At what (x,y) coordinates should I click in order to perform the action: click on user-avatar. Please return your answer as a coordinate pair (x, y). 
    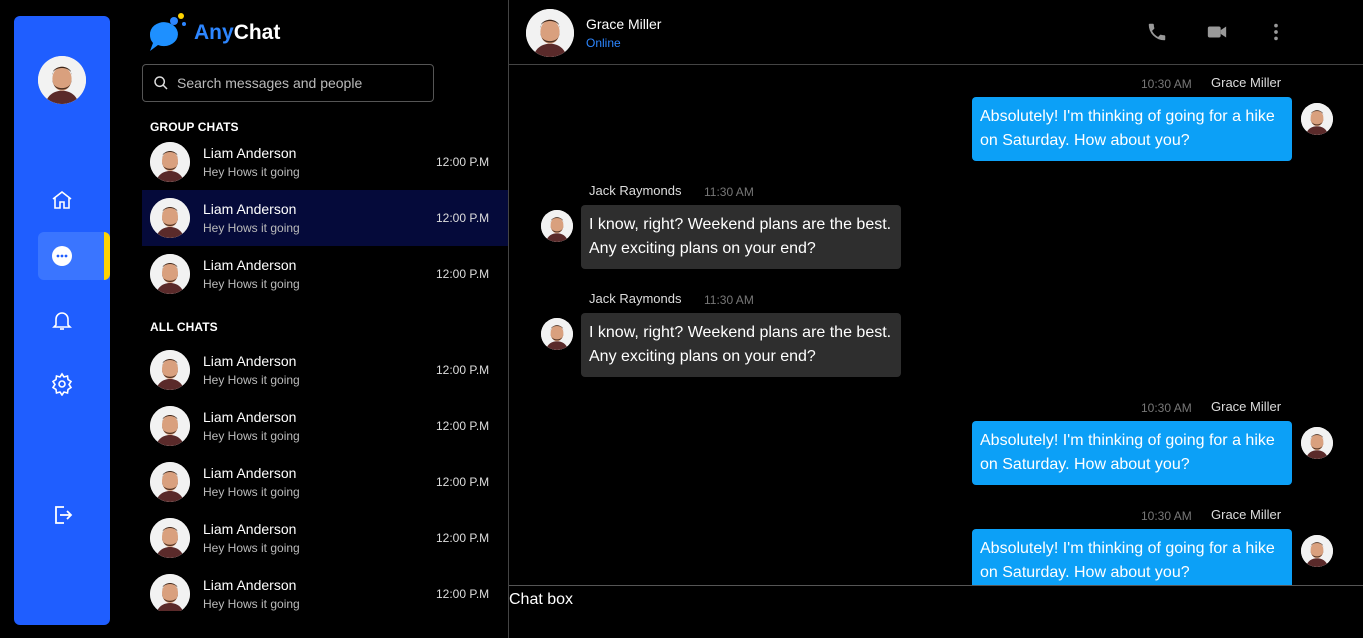
    Looking at the image, I should click on (62, 80).